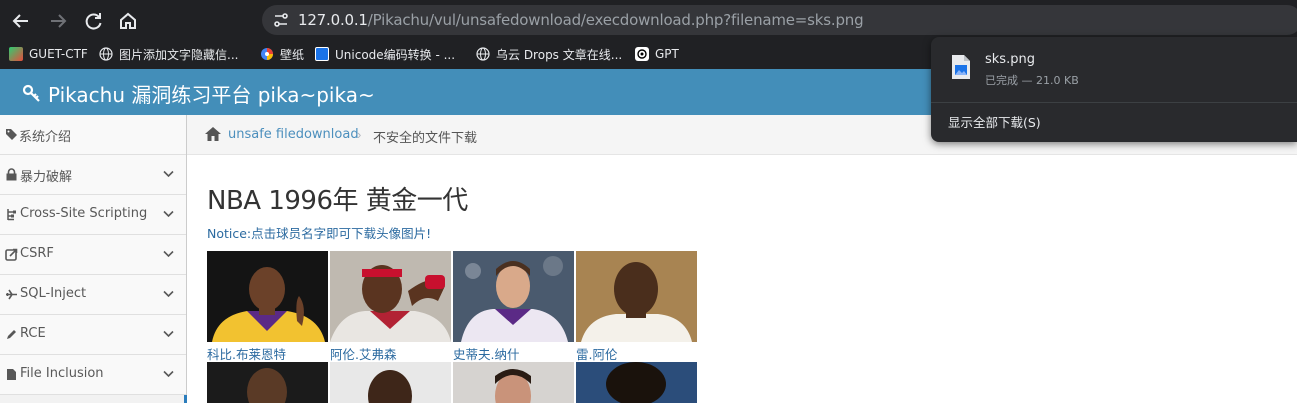 The image size is (1297, 403). Describe the element at coordinates (337, 201) in the screenshot. I see `page-title: NBA 1996年 黄金一代` at that location.